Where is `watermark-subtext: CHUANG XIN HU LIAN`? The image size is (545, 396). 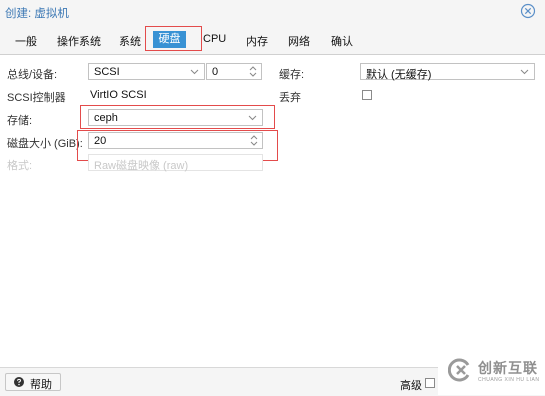
watermark-subtext: CHUANG XIN HU LIAN is located at coordinates (509, 380).